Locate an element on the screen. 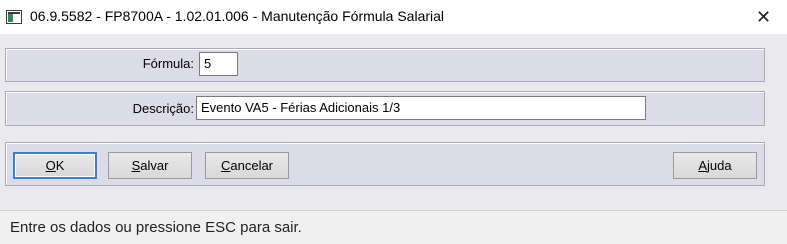 This screenshot has height=244, width=787. salvar-button-mnemonic: S is located at coordinates (136, 165).